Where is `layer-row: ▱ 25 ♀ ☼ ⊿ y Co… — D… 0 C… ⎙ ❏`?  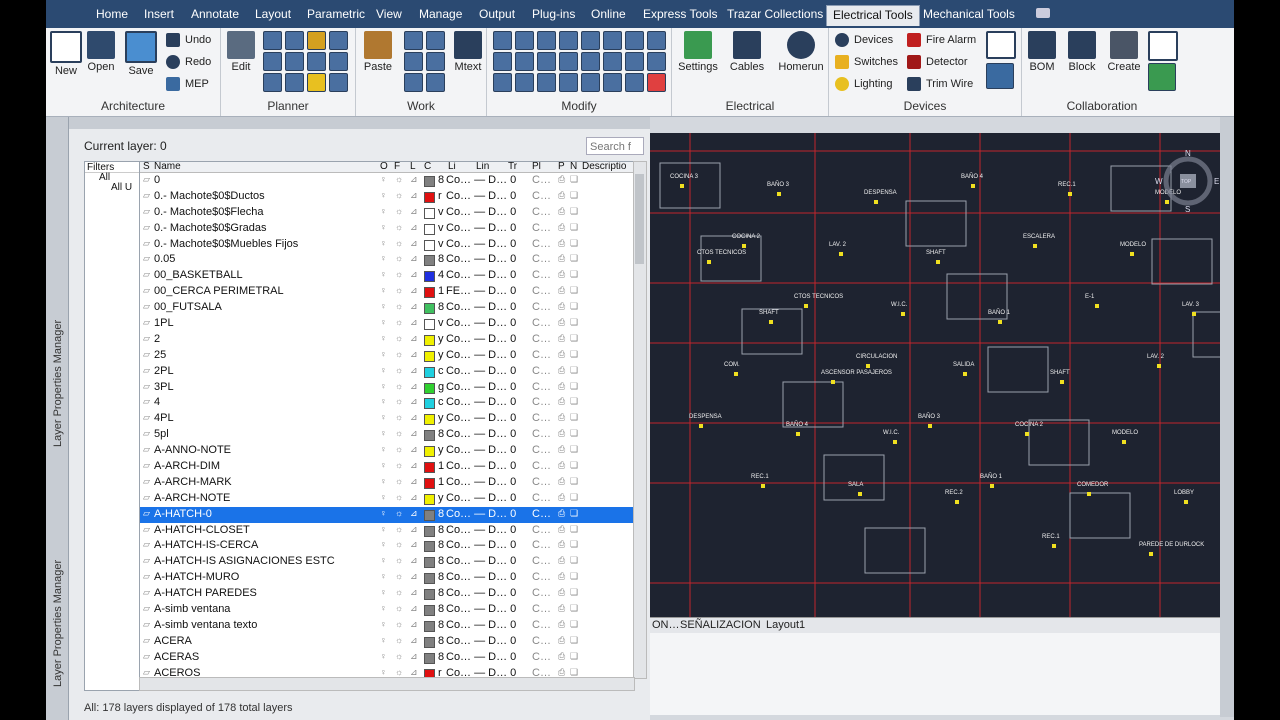 layer-row: ▱ 25 ♀ ☼ ⊿ y Co… — D… 0 C… ⎙ ❏ is located at coordinates (387, 356).